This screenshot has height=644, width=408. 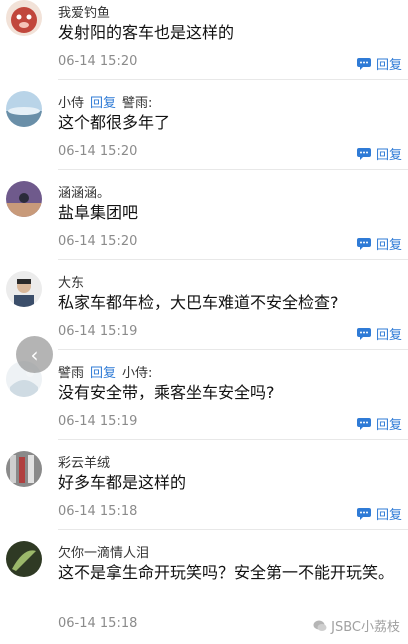 I want to click on comment-item: 彩云羊绒 好多车都是这样的 06-14 15:18 回复, so click(x=204, y=485).